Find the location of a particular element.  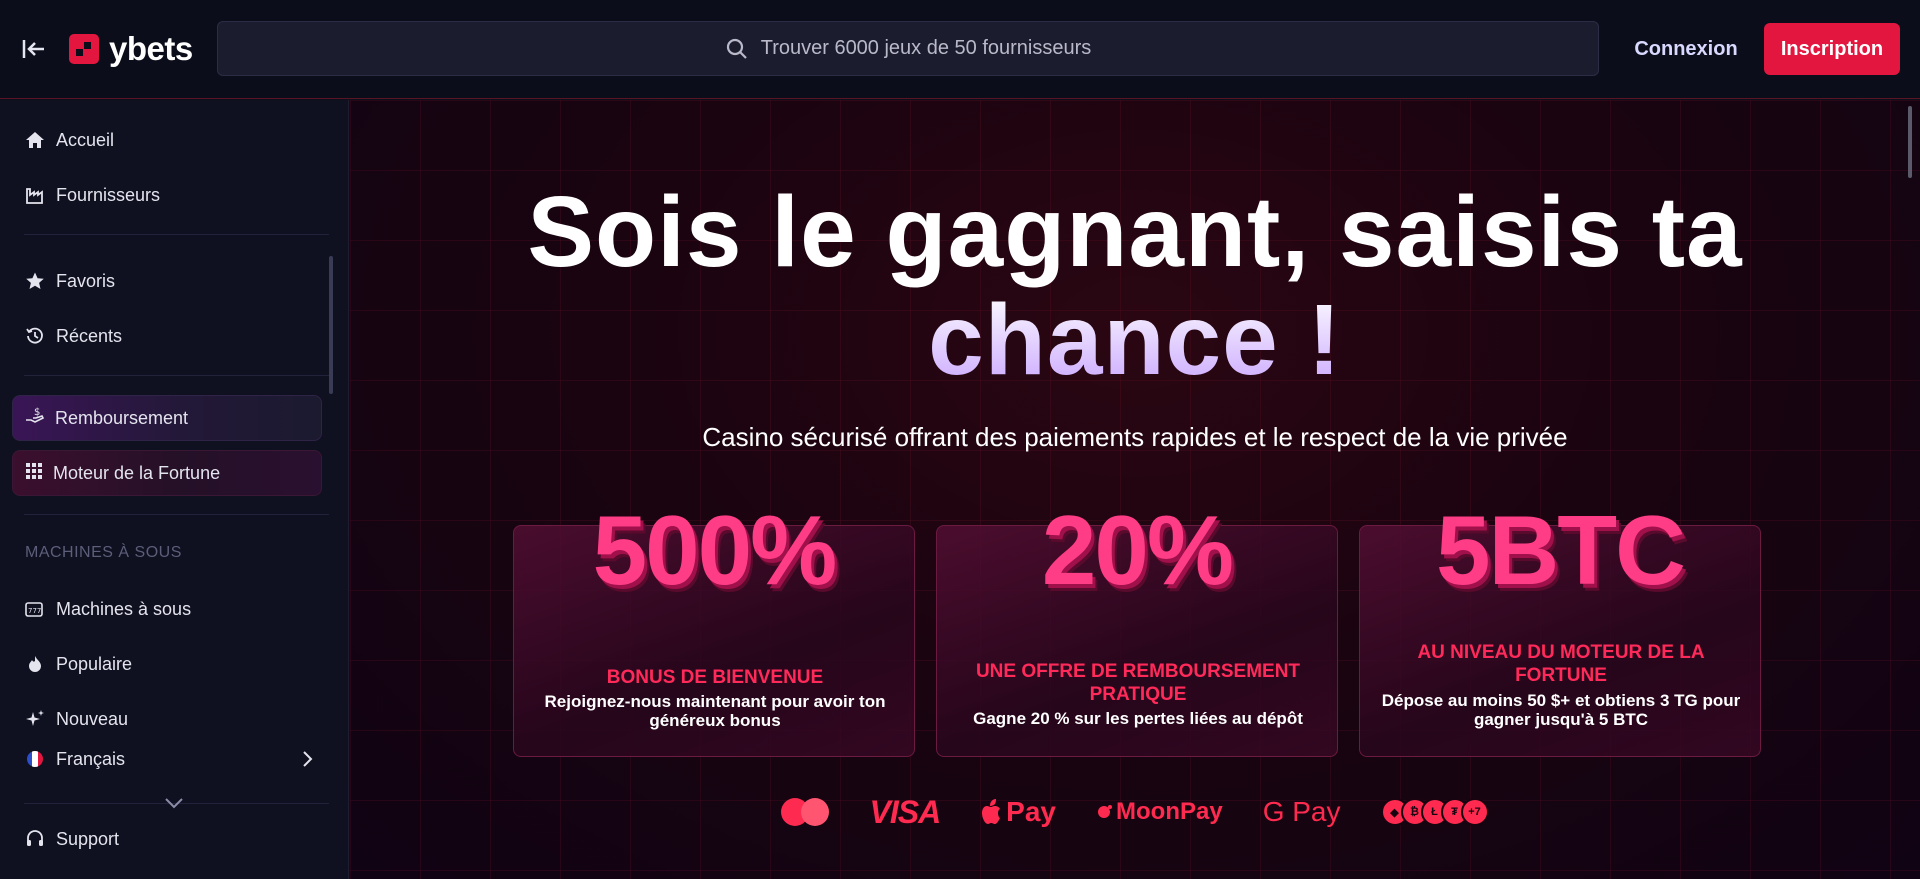

sidebar-item-support: Support is located at coordinates (71, 839).